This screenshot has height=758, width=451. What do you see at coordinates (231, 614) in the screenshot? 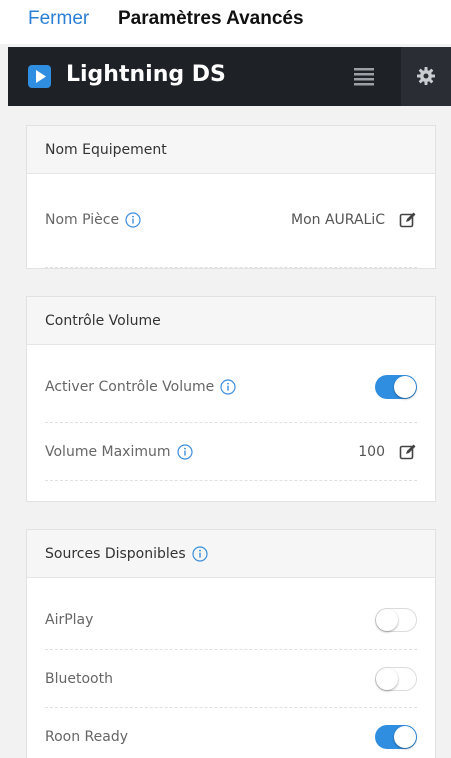
I see `source-row-airplay: AirPlay` at bounding box center [231, 614].